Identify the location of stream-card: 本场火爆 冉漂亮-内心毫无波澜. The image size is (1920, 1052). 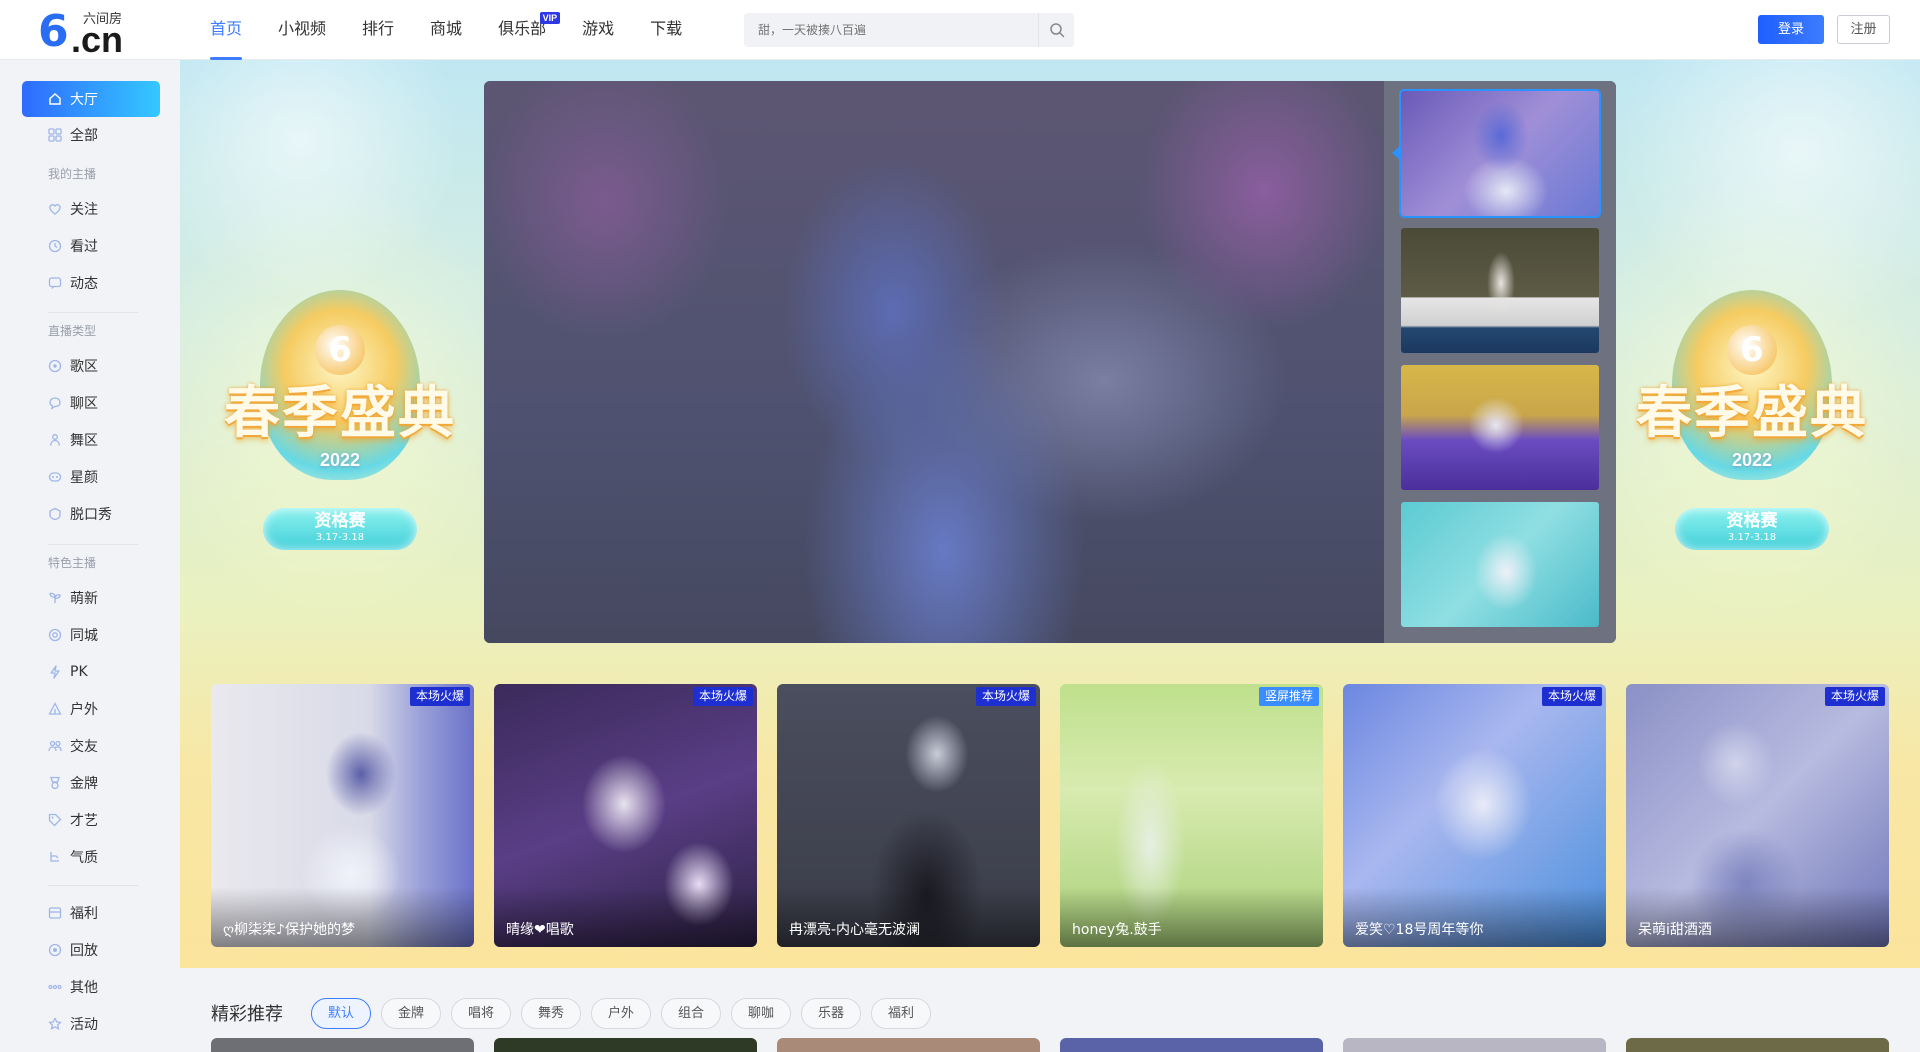
(908, 815).